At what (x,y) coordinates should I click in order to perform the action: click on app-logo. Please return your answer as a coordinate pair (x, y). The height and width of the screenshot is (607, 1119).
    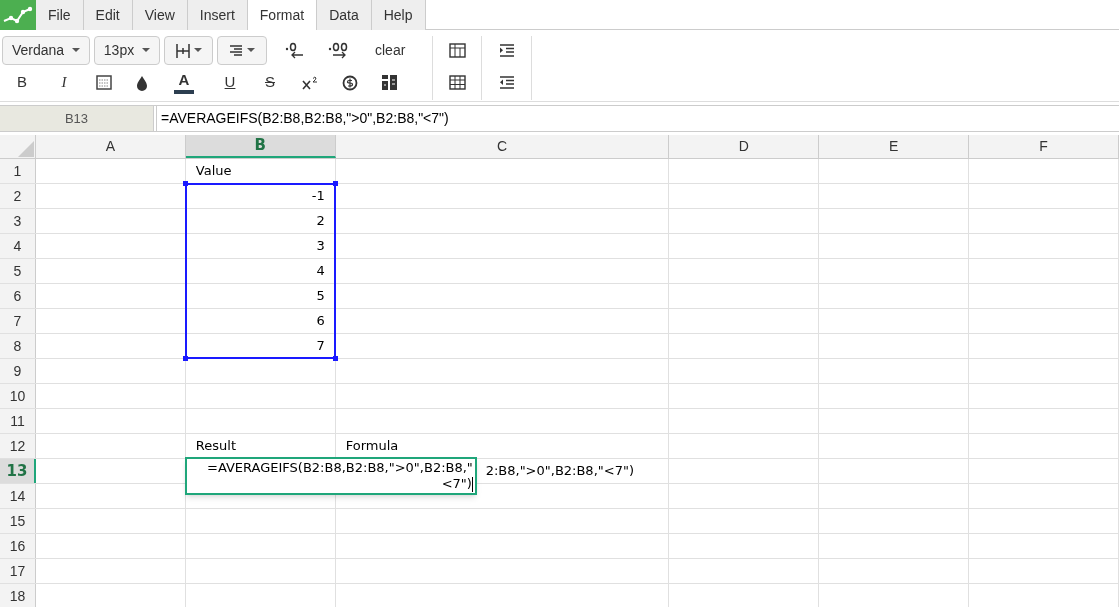
    Looking at the image, I should click on (18, 15).